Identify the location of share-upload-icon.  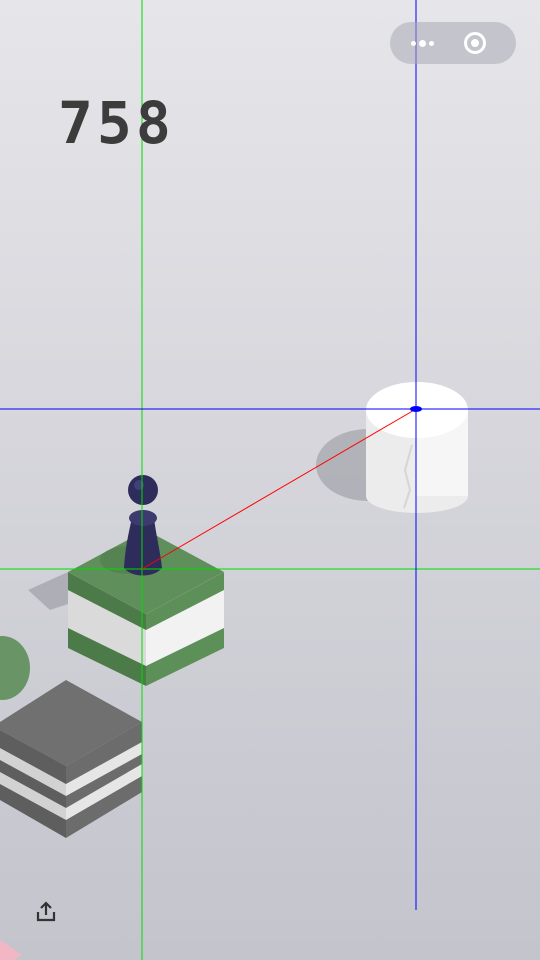
(46, 912).